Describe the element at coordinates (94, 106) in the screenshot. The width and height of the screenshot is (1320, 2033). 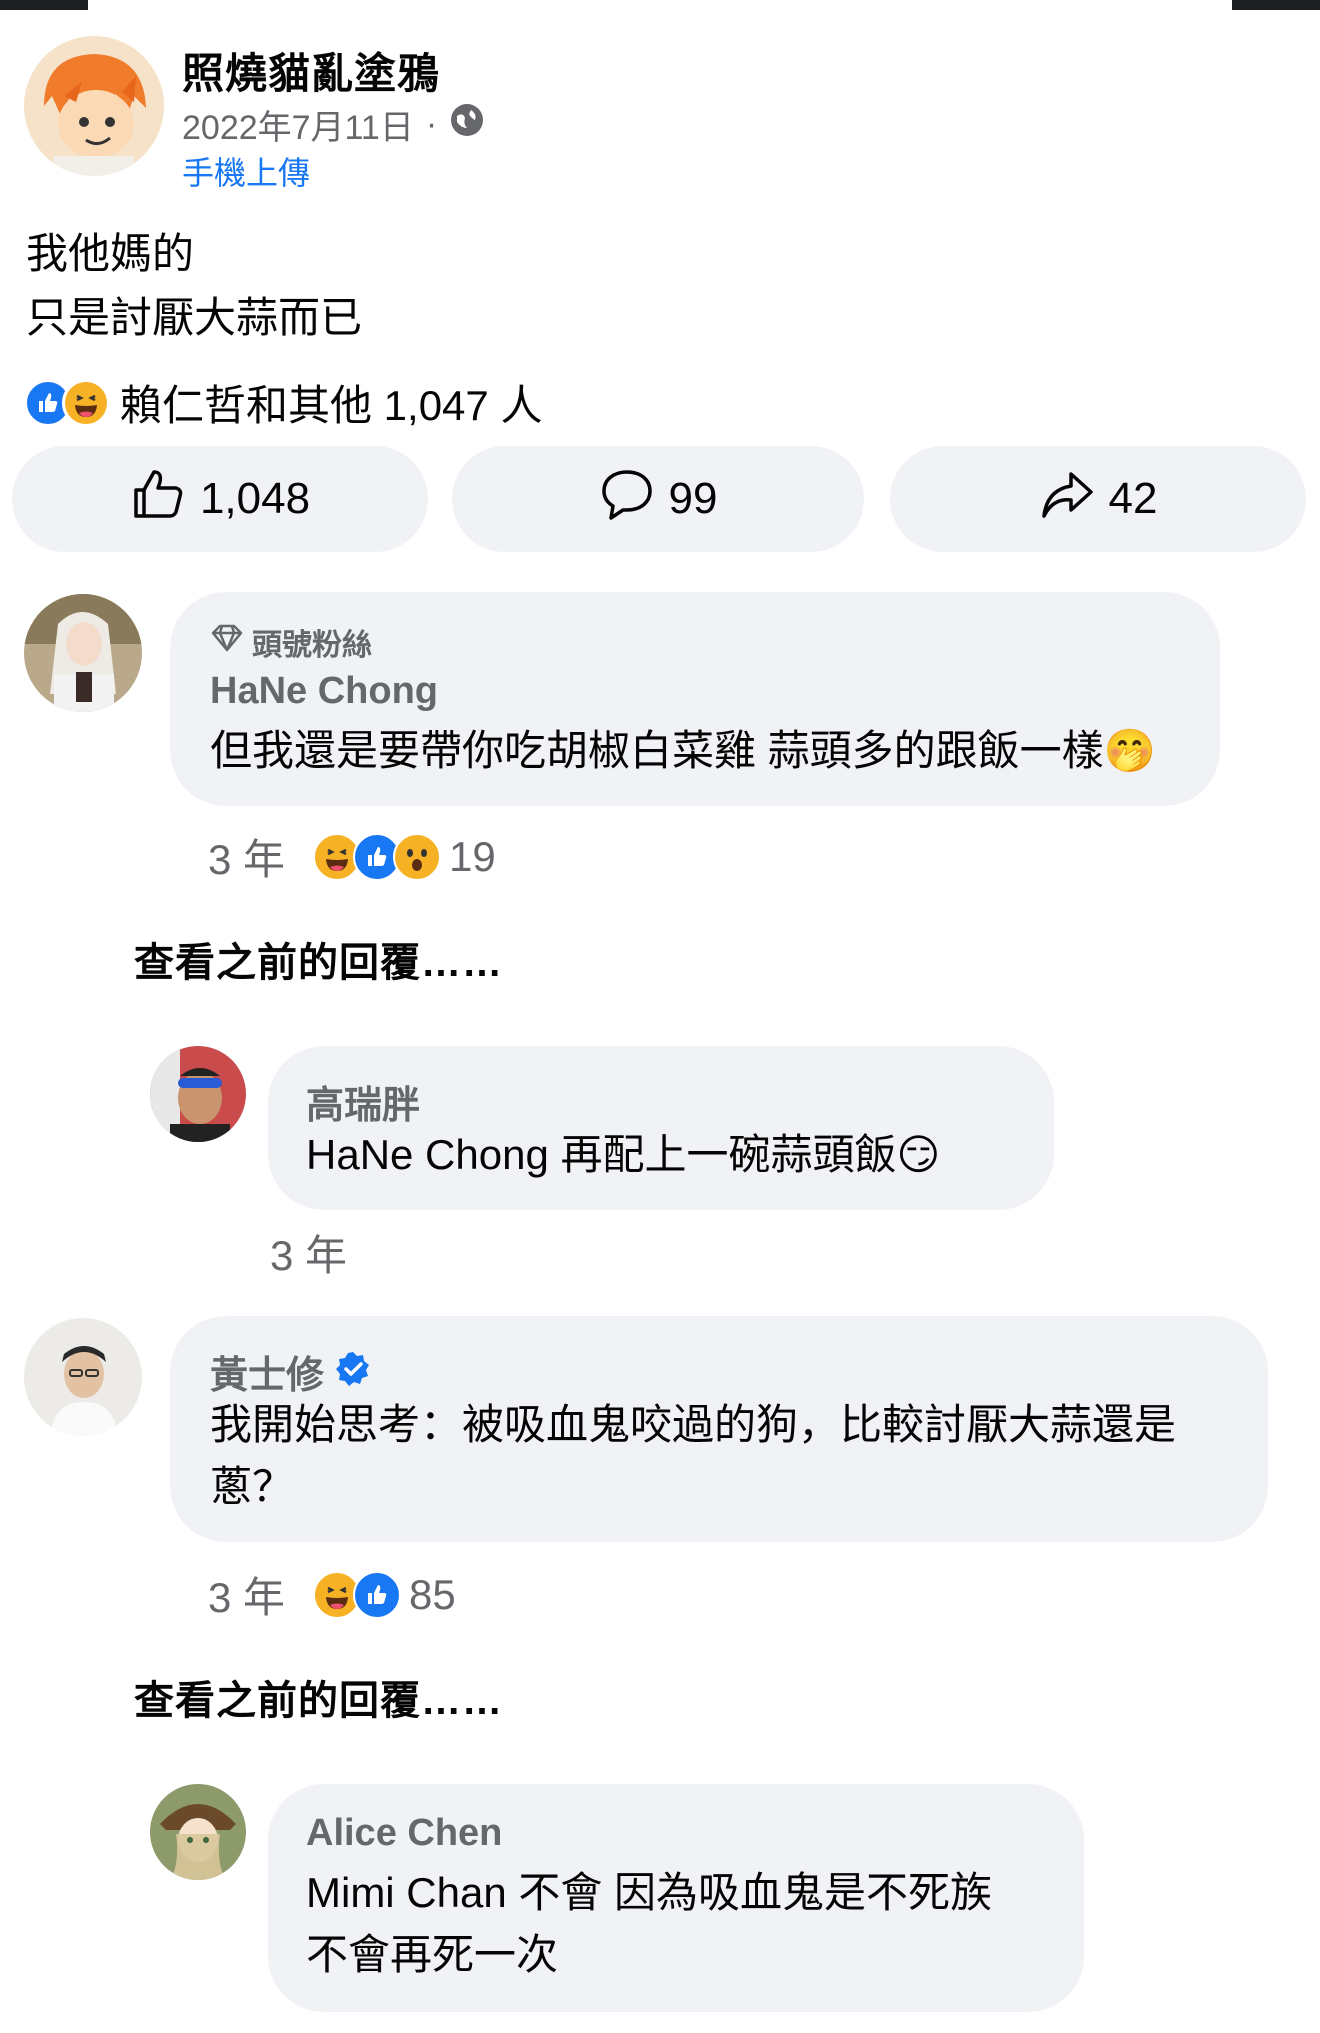
I see `author-avatar` at that location.